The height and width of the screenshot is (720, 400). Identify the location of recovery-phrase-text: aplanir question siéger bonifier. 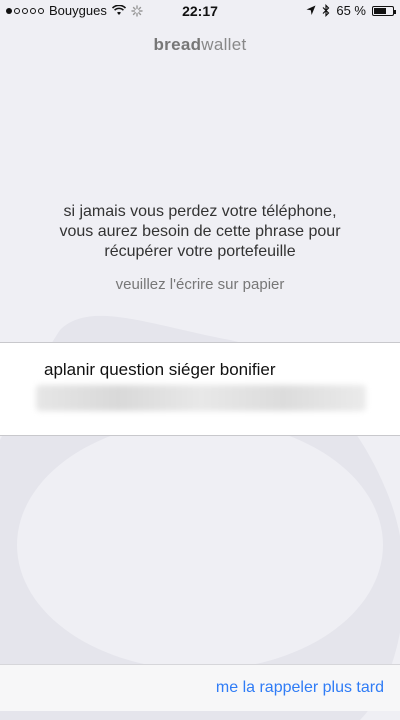
(160, 369).